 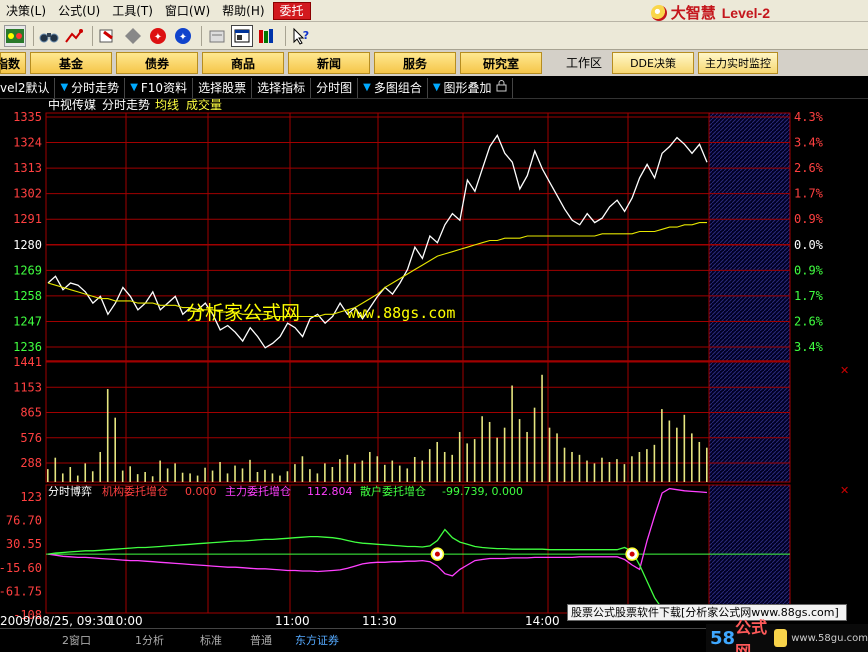 I want to click on volume-tick: 288, so click(x=31, y=463).